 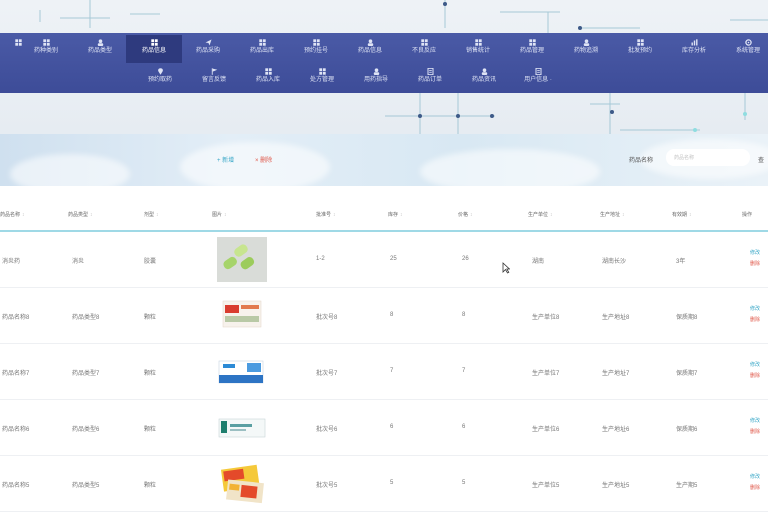 I want to click on nav-item-label: 用户信息 ·, so click(x=538, y=80).